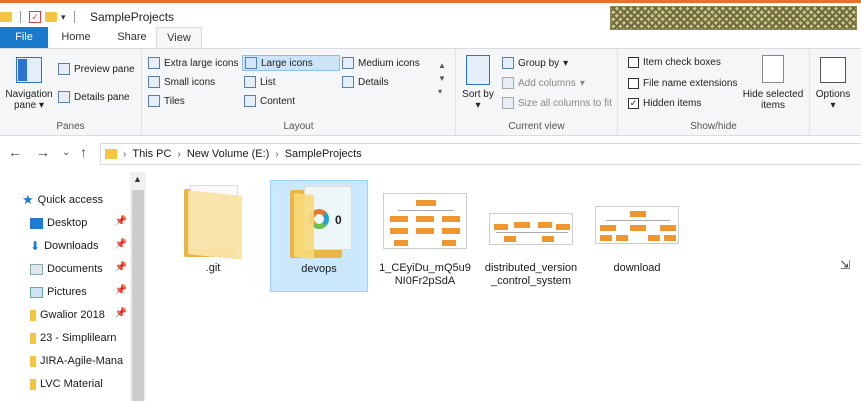  Describe the element at coordinates (154, 101) in the screenshot. I see `tiles-icon` at that location.